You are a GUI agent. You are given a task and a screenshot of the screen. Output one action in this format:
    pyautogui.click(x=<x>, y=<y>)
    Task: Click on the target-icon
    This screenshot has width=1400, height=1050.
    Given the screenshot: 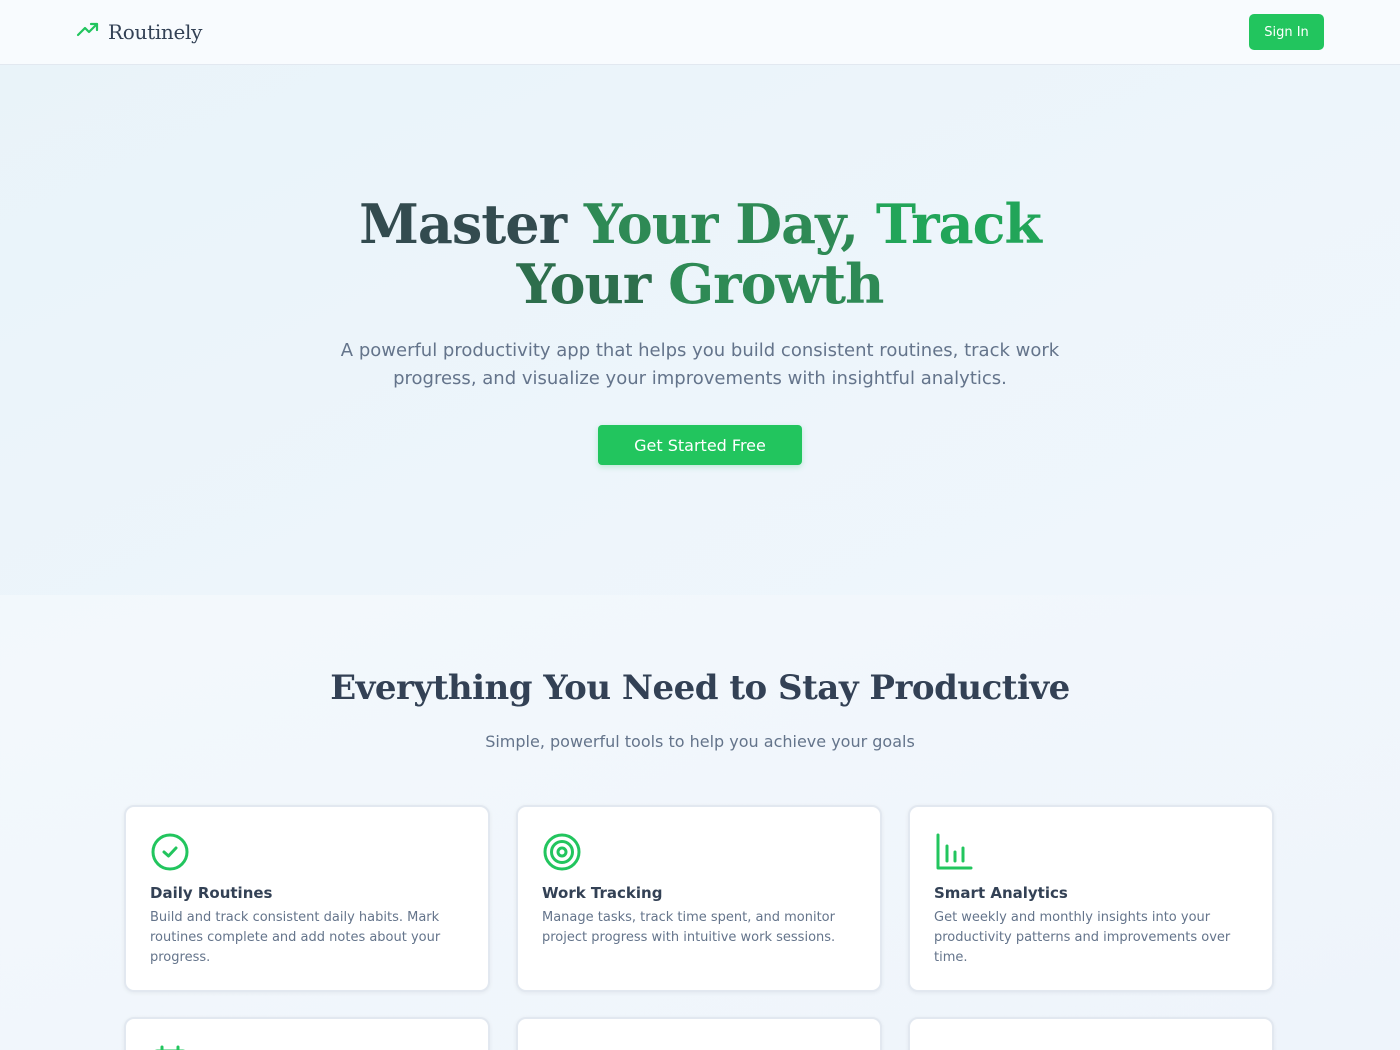 What is the action you would take?
    pyautogui.click(x=562, y=852)
    